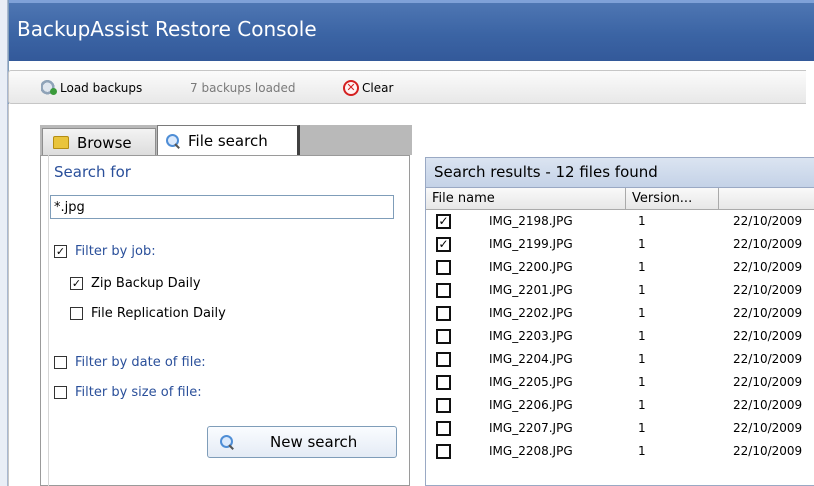 The image size is (814, 486). What do you see at coordinates (766, 199) in the screenshot?
I see `column-date` at bounding box center [766, 199].